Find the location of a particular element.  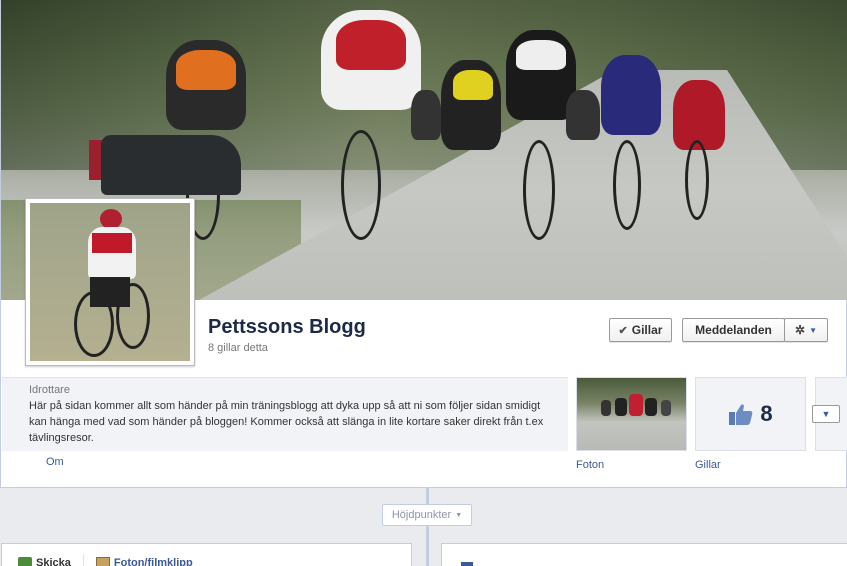

page-icon is located at coordinates (467, 564).